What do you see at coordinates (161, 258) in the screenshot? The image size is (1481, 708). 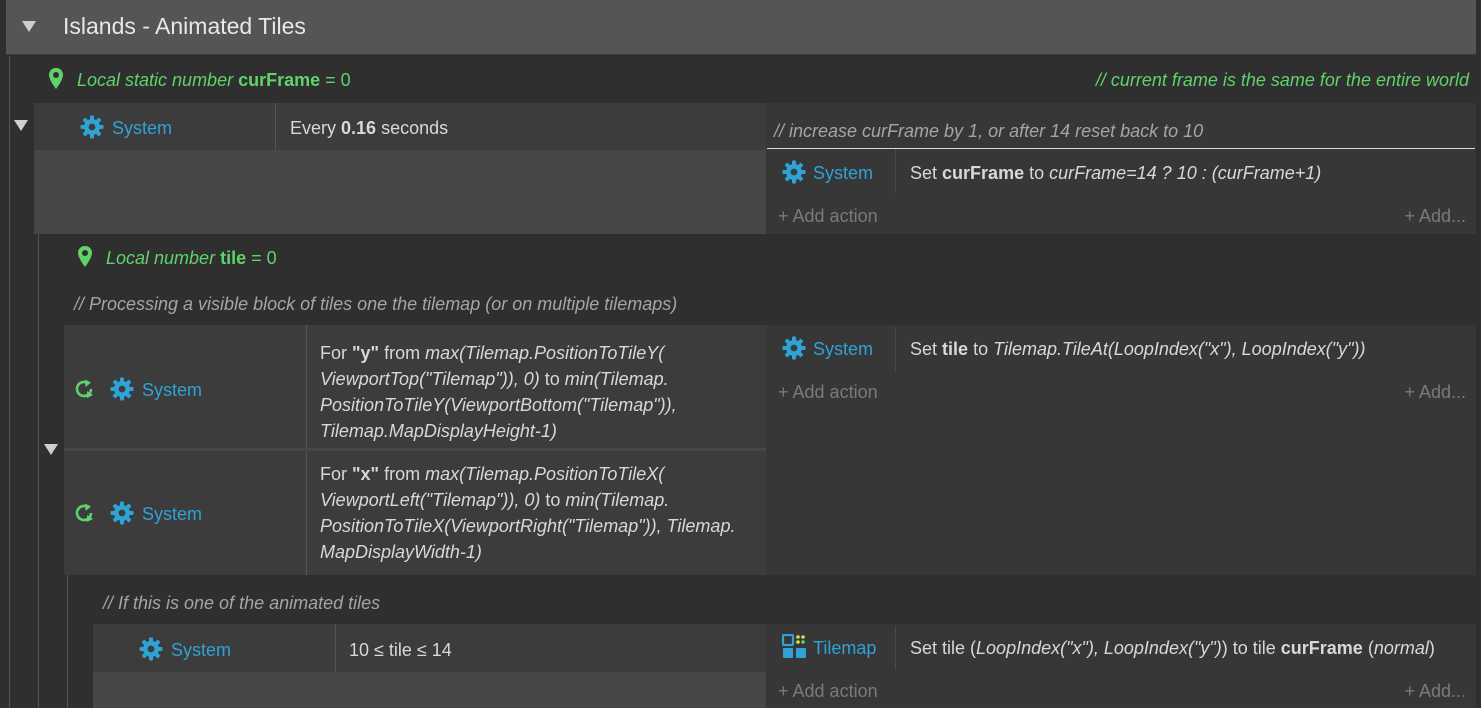 I see `variable-type: Local number` at bounding box center [161, 258].